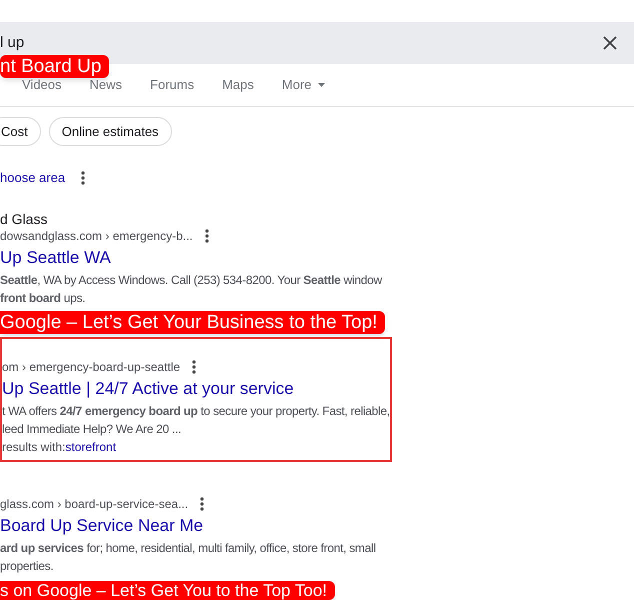 Image resolution: width=634 pixels, height=600 pixels. What do you see at coordinates (148, 389) in the screenshot?
I see `result-title: Up Seattle | 24/7 Active at your service` at bounding box center [148, 389].